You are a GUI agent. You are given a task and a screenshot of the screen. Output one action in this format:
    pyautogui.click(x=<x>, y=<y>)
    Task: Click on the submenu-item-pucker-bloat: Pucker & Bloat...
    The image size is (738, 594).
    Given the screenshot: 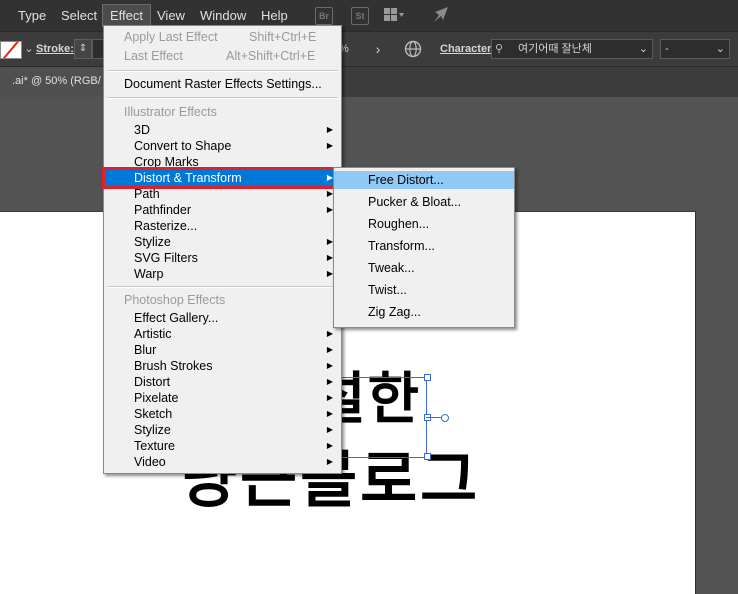 What is the action you would take?
    pyautogui.click(x=424, y=202)
    